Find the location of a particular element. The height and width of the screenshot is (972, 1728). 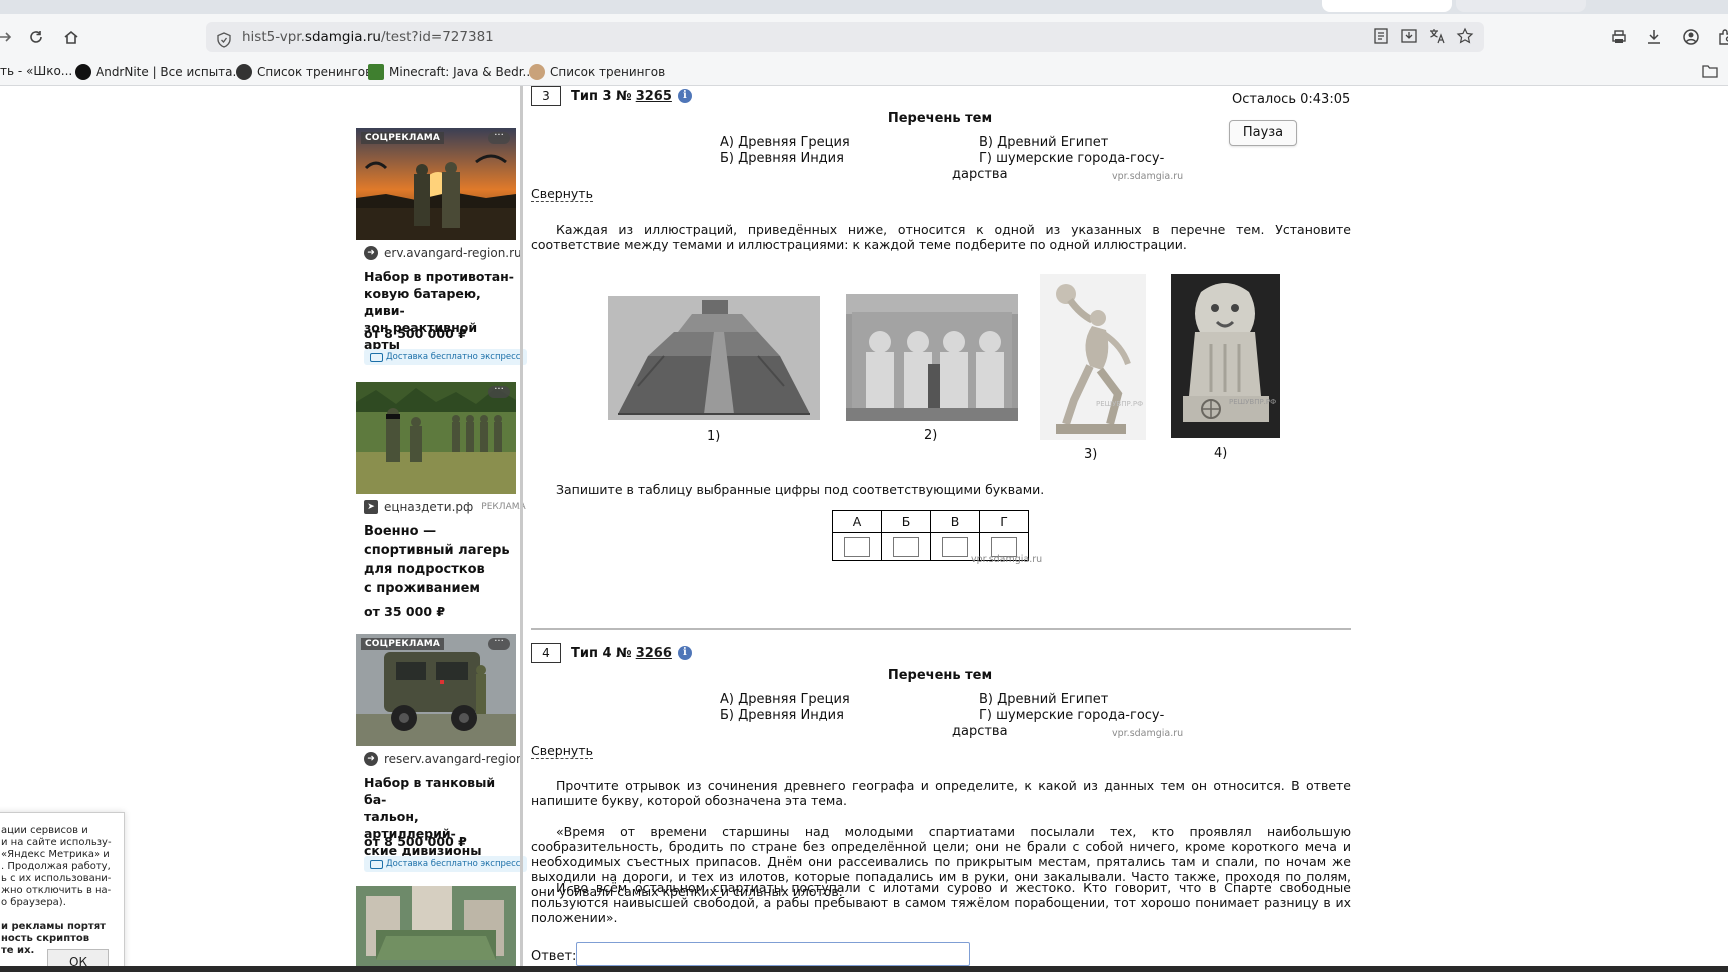

illustration-4: РЕШУВПР.РФ is located at coordinates (1225, 356).